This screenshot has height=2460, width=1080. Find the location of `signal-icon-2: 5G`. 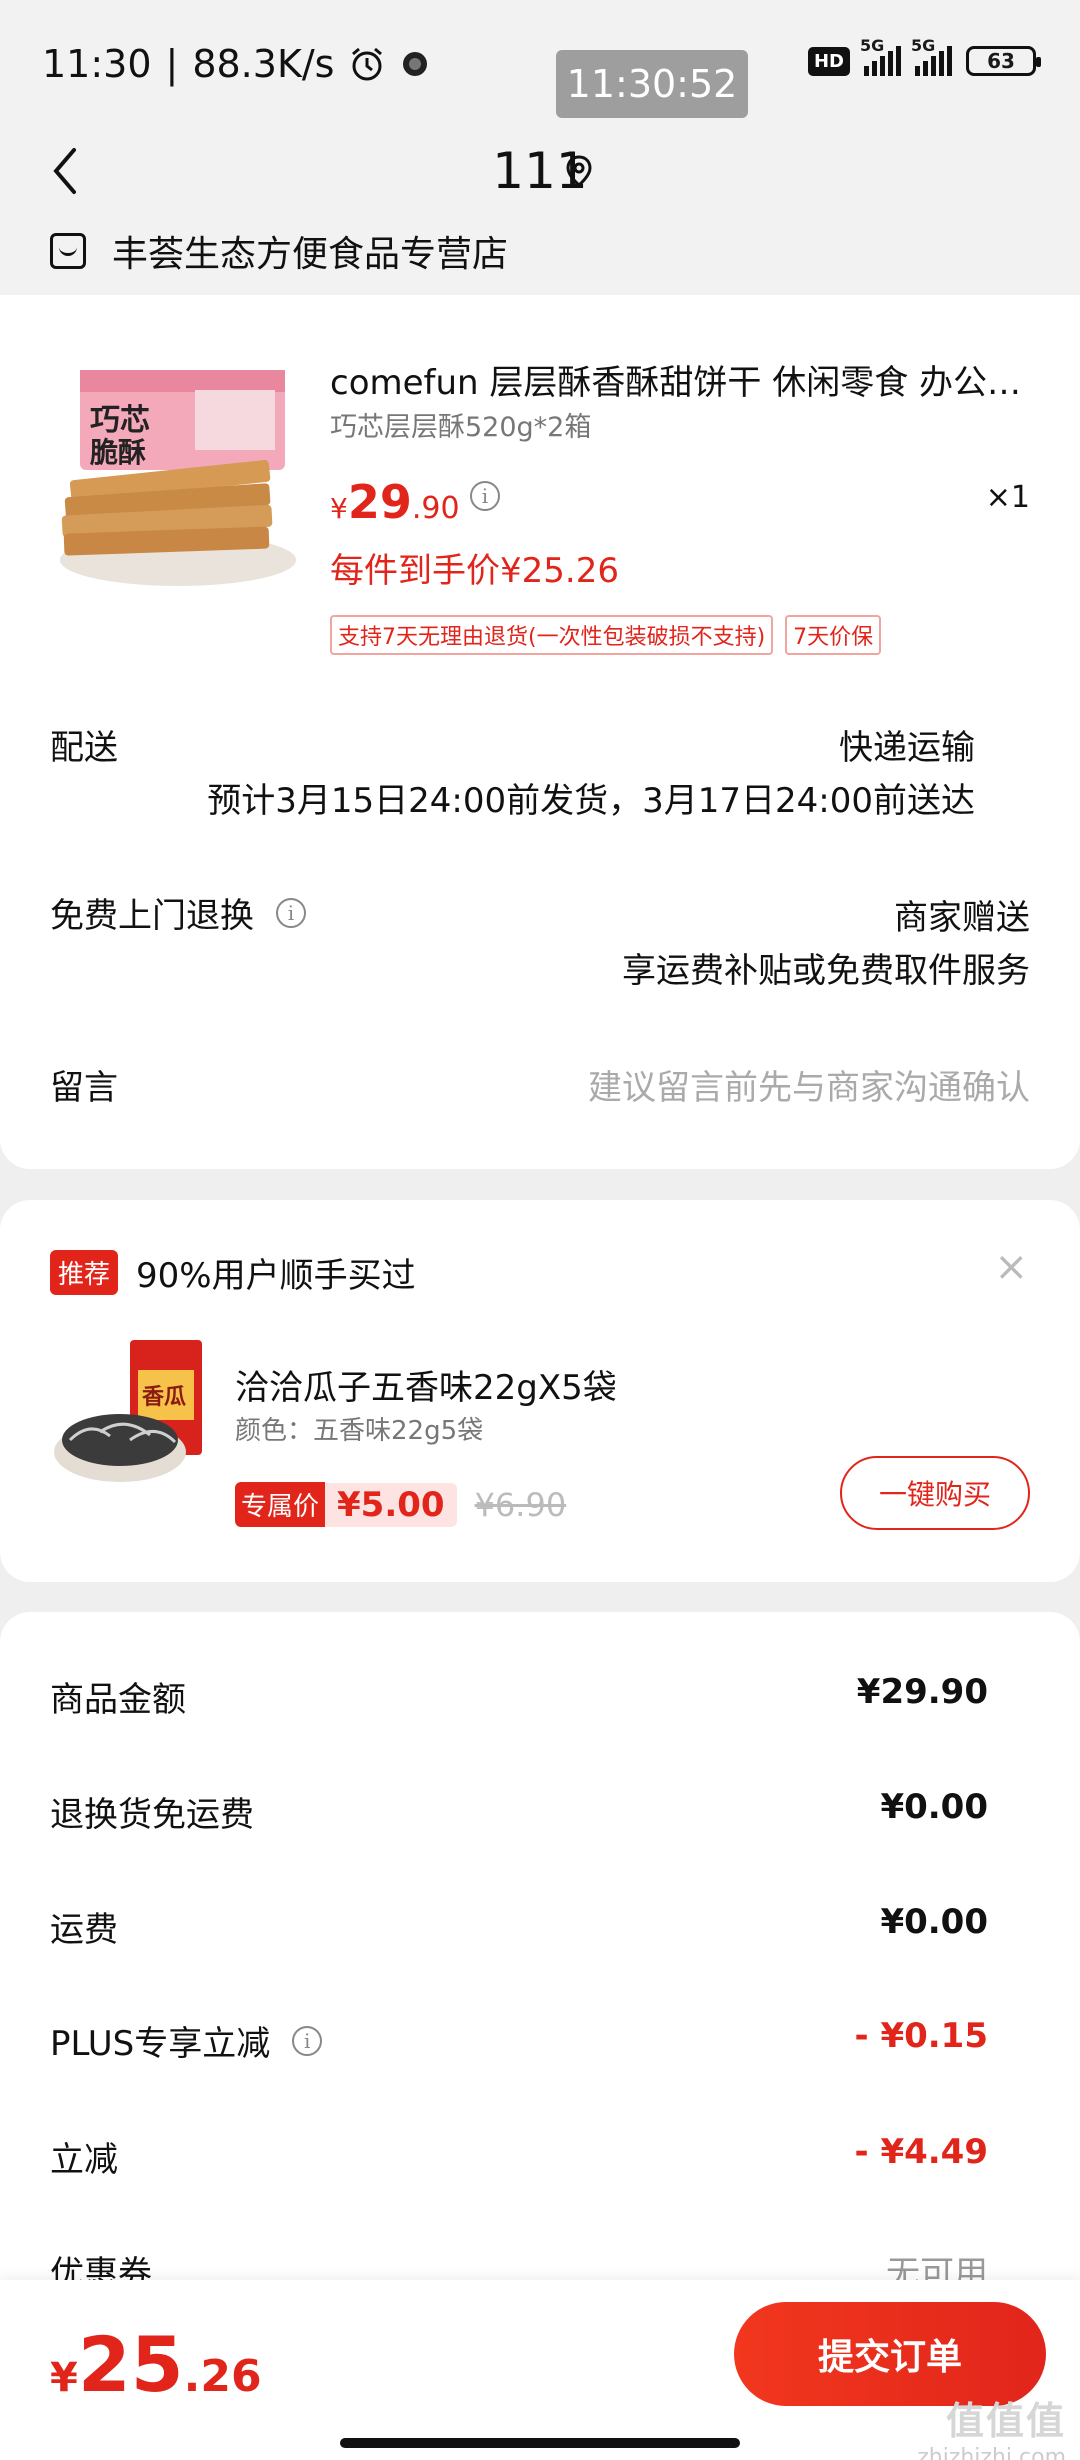

signal-icon-2: 5G is located at coordinates (931, 56).